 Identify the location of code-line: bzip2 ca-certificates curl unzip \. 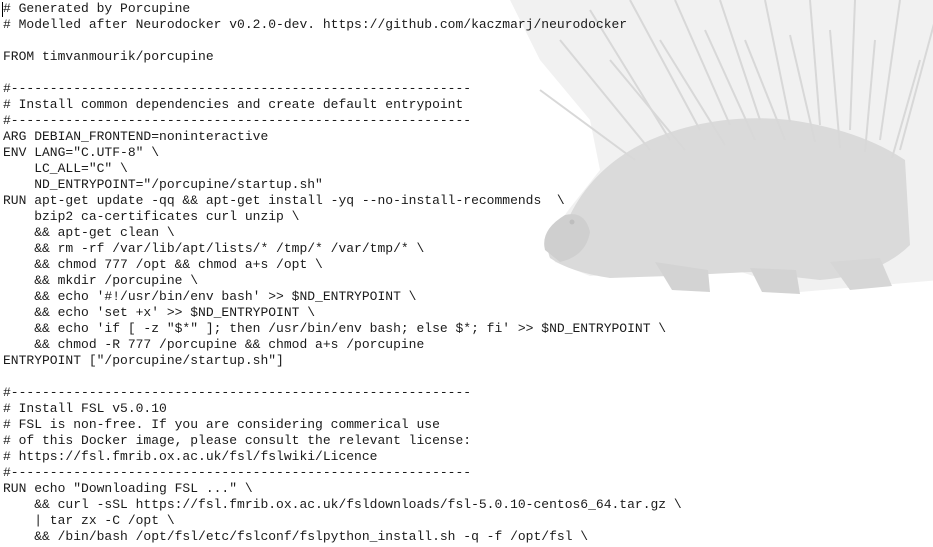
(151, 216).